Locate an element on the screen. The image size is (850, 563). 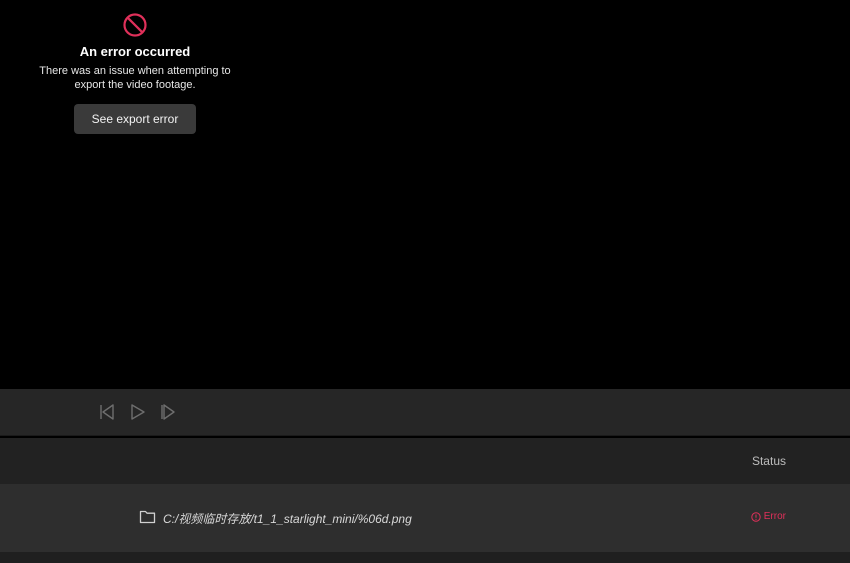
error-title: An error occurred is located at coordinates (135, 51).